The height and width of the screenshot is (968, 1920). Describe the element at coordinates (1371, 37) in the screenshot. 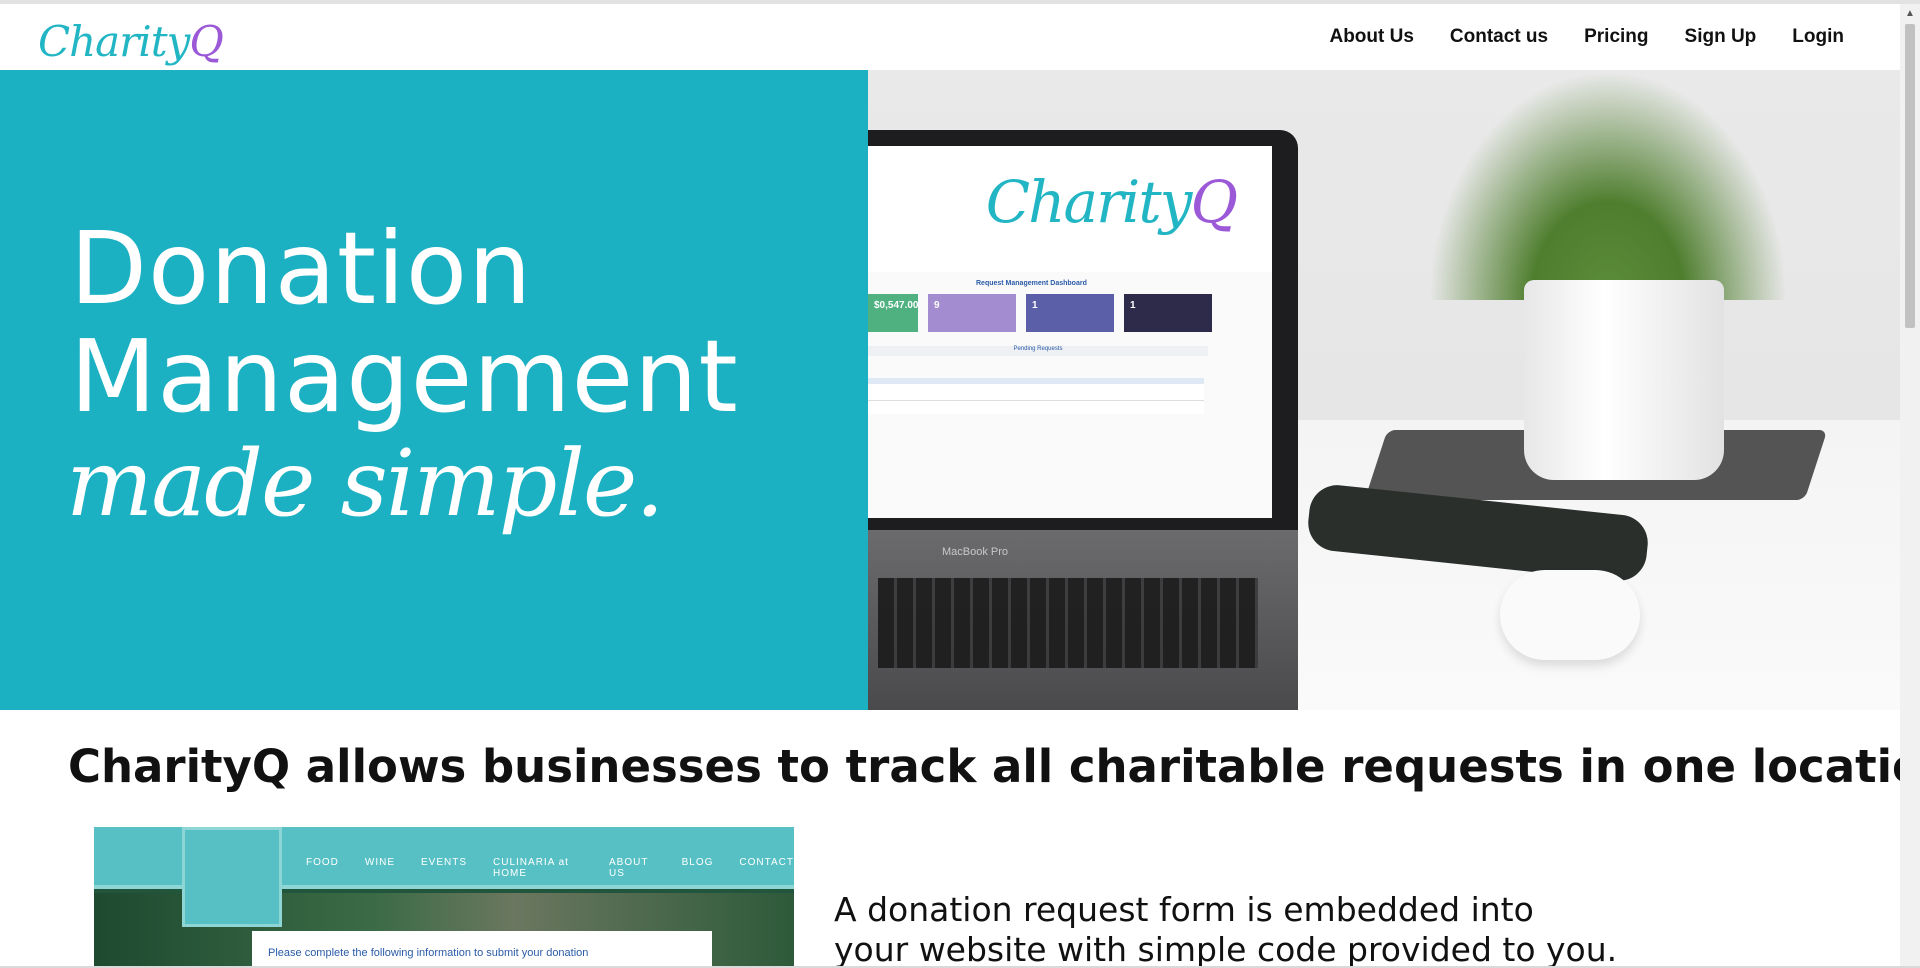

I see `nav-about-us: About Us` at that location.